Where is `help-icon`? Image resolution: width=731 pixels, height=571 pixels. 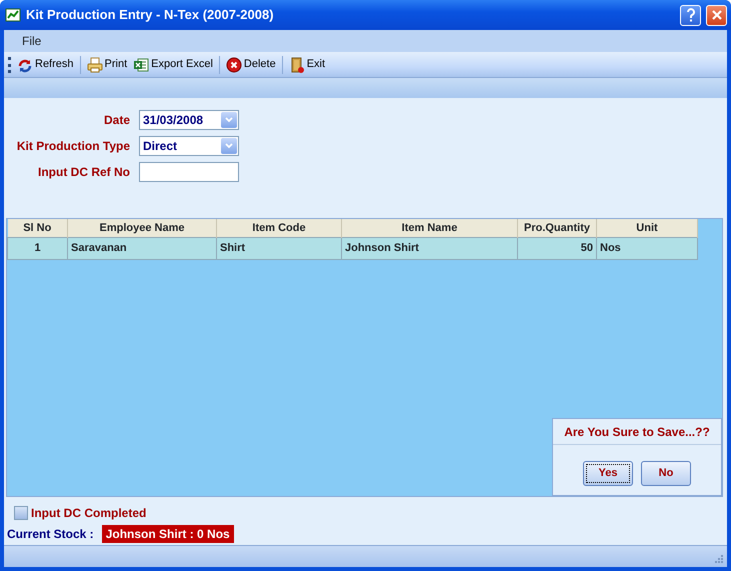
help-icon is located at coordinates (691, 15).